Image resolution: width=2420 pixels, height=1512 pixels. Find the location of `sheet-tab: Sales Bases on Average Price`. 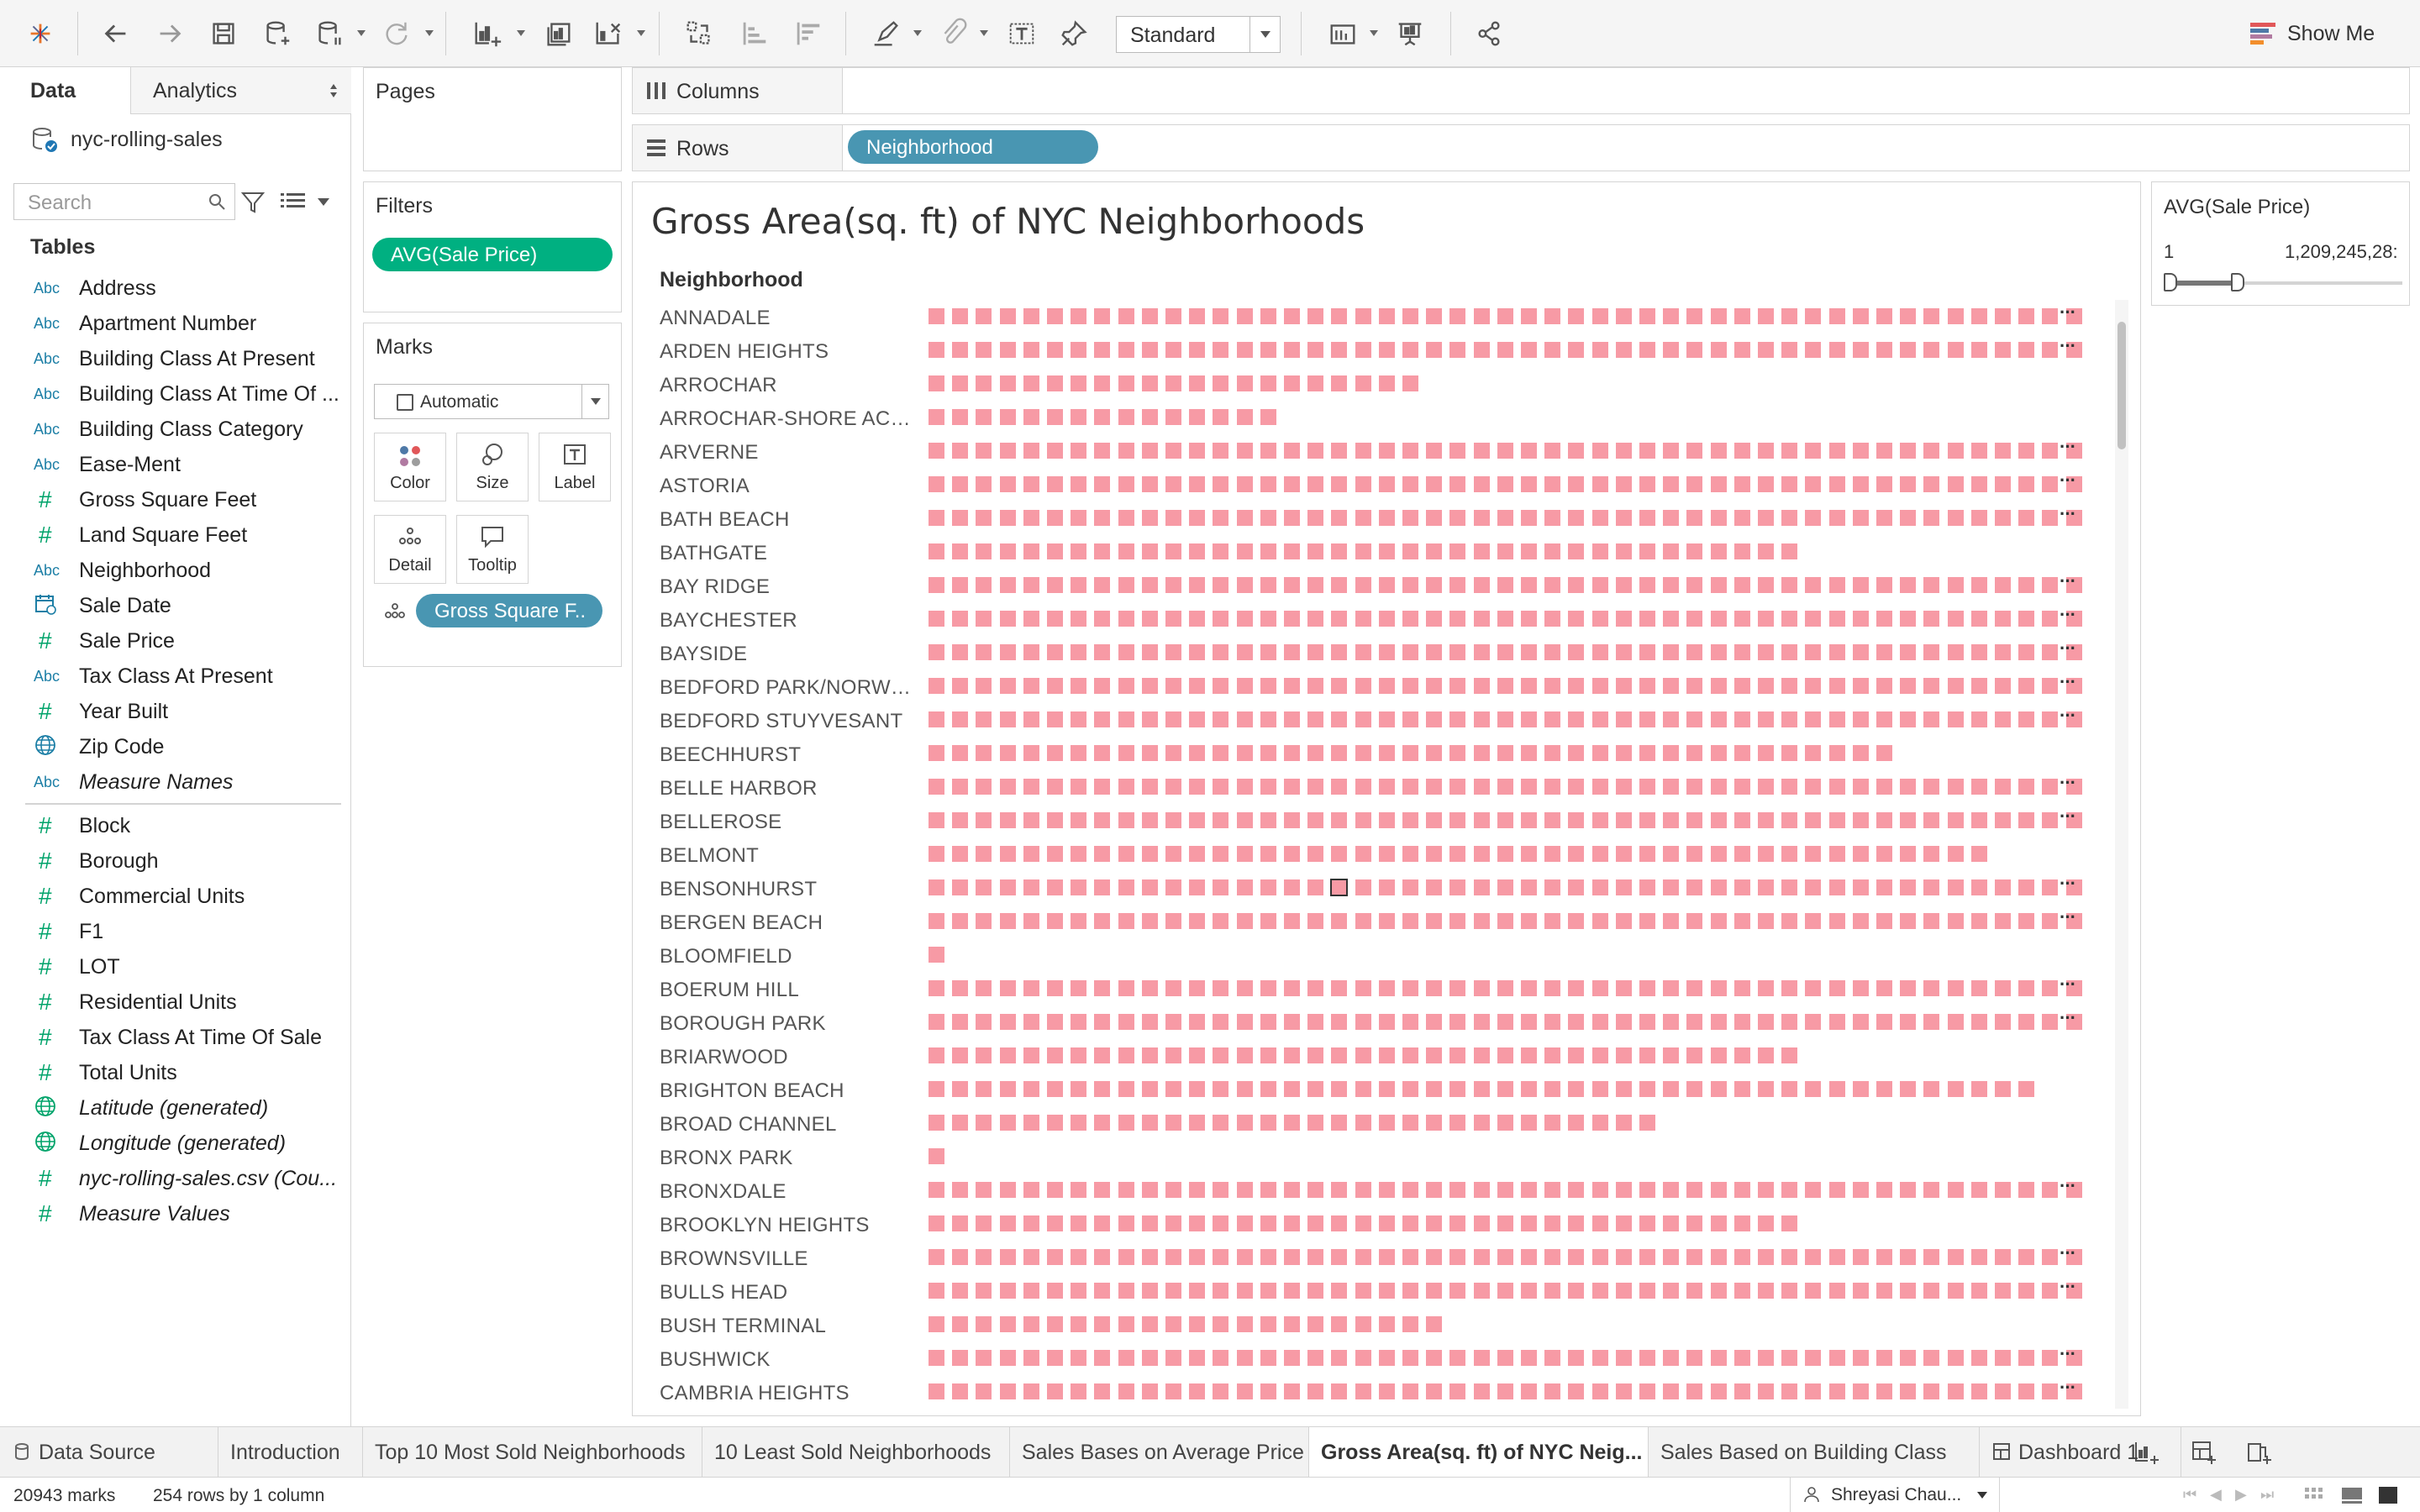

sheet-tab: Sales Bases on Average Price is located at coordinates (1159, 1452).